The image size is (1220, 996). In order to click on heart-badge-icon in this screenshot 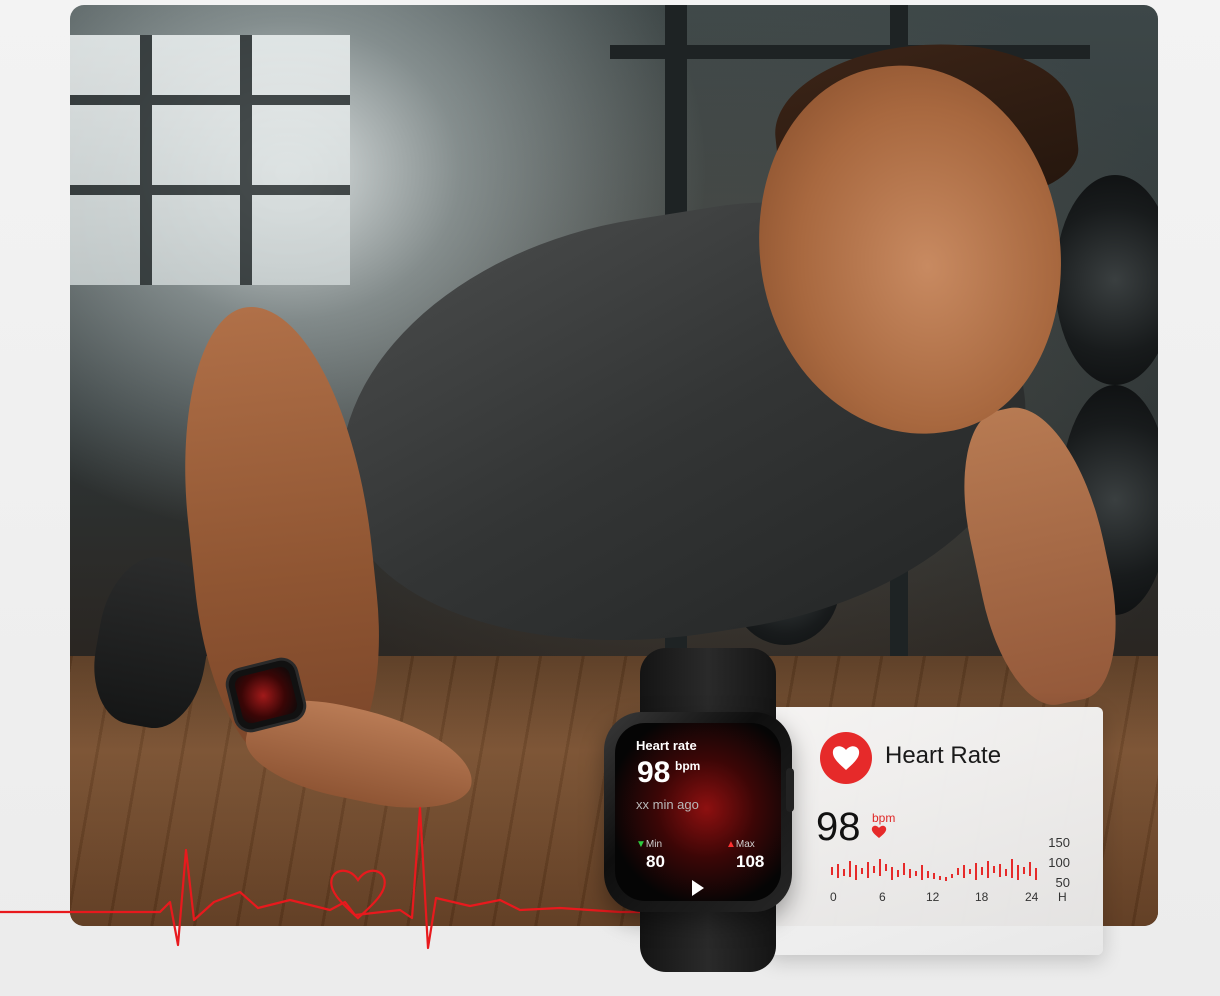, I will do `click(846, 758)`.